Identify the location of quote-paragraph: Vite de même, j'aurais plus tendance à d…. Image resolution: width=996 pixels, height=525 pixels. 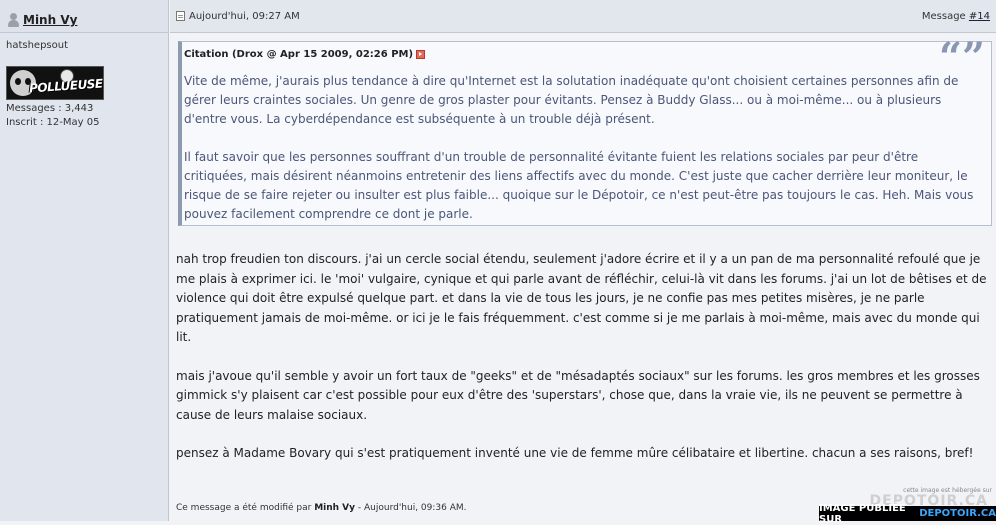
(571, 100).